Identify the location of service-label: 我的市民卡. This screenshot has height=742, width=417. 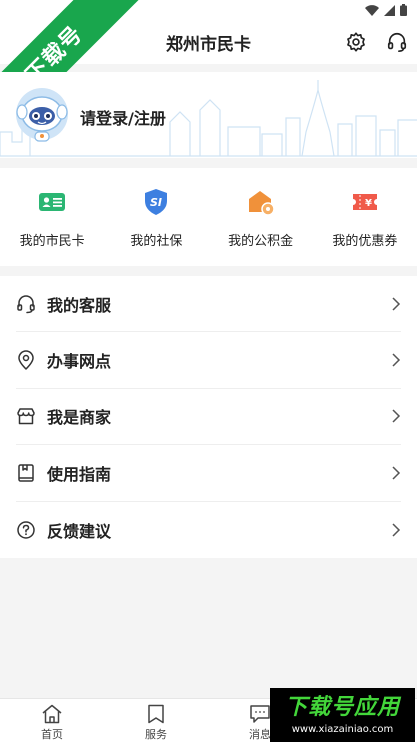
(52, 241).